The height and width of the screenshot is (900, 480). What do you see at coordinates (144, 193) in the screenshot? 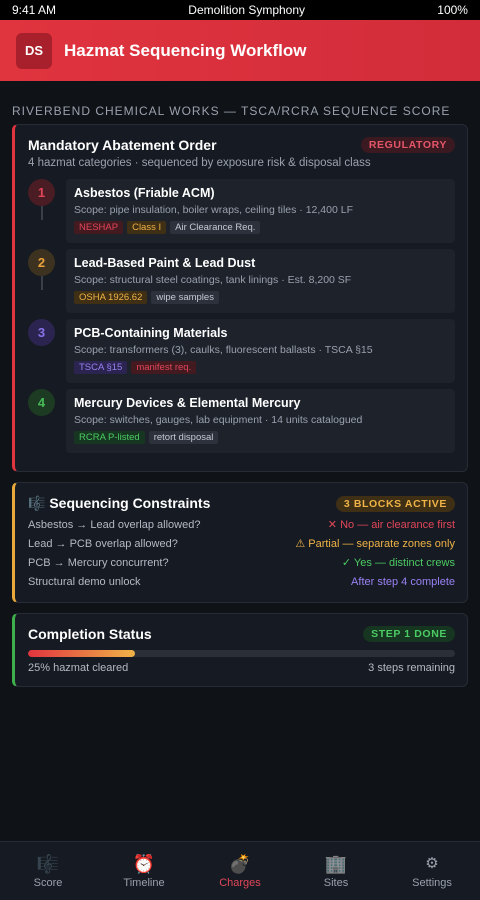
I see `step-title: Asbestos (Friable ACM)` at bounding box center [144, 193].